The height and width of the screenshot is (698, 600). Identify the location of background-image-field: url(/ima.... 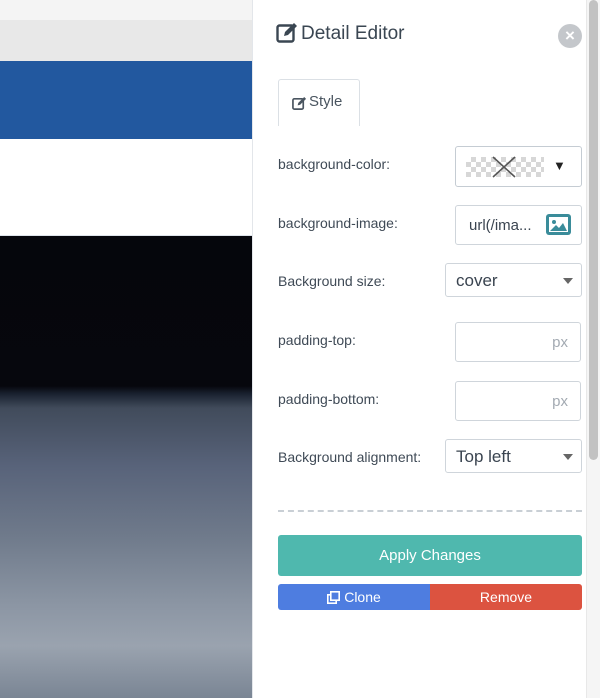
(518, 225).